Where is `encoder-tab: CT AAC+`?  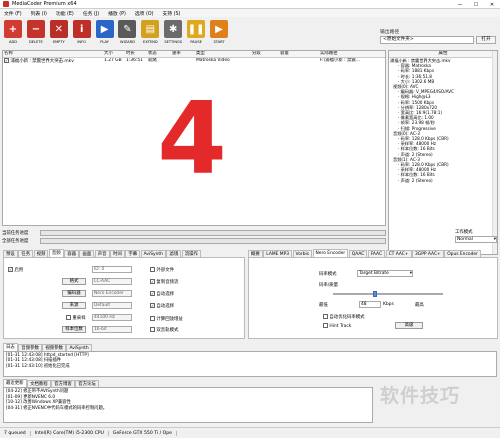 encoder-tab: CT AAC+ is located at coordinates (398, 253).